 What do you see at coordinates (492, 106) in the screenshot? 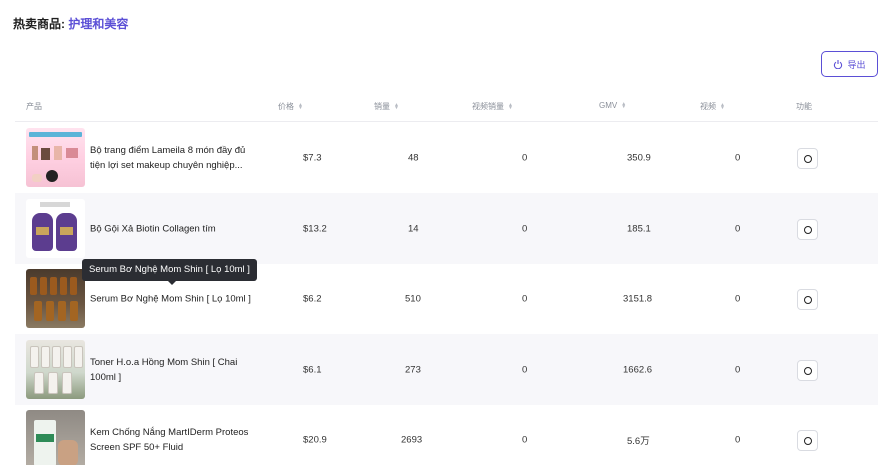
I see `column-video-sales: 视频销量 ▲ ▼` at bounding box center [492, 106].